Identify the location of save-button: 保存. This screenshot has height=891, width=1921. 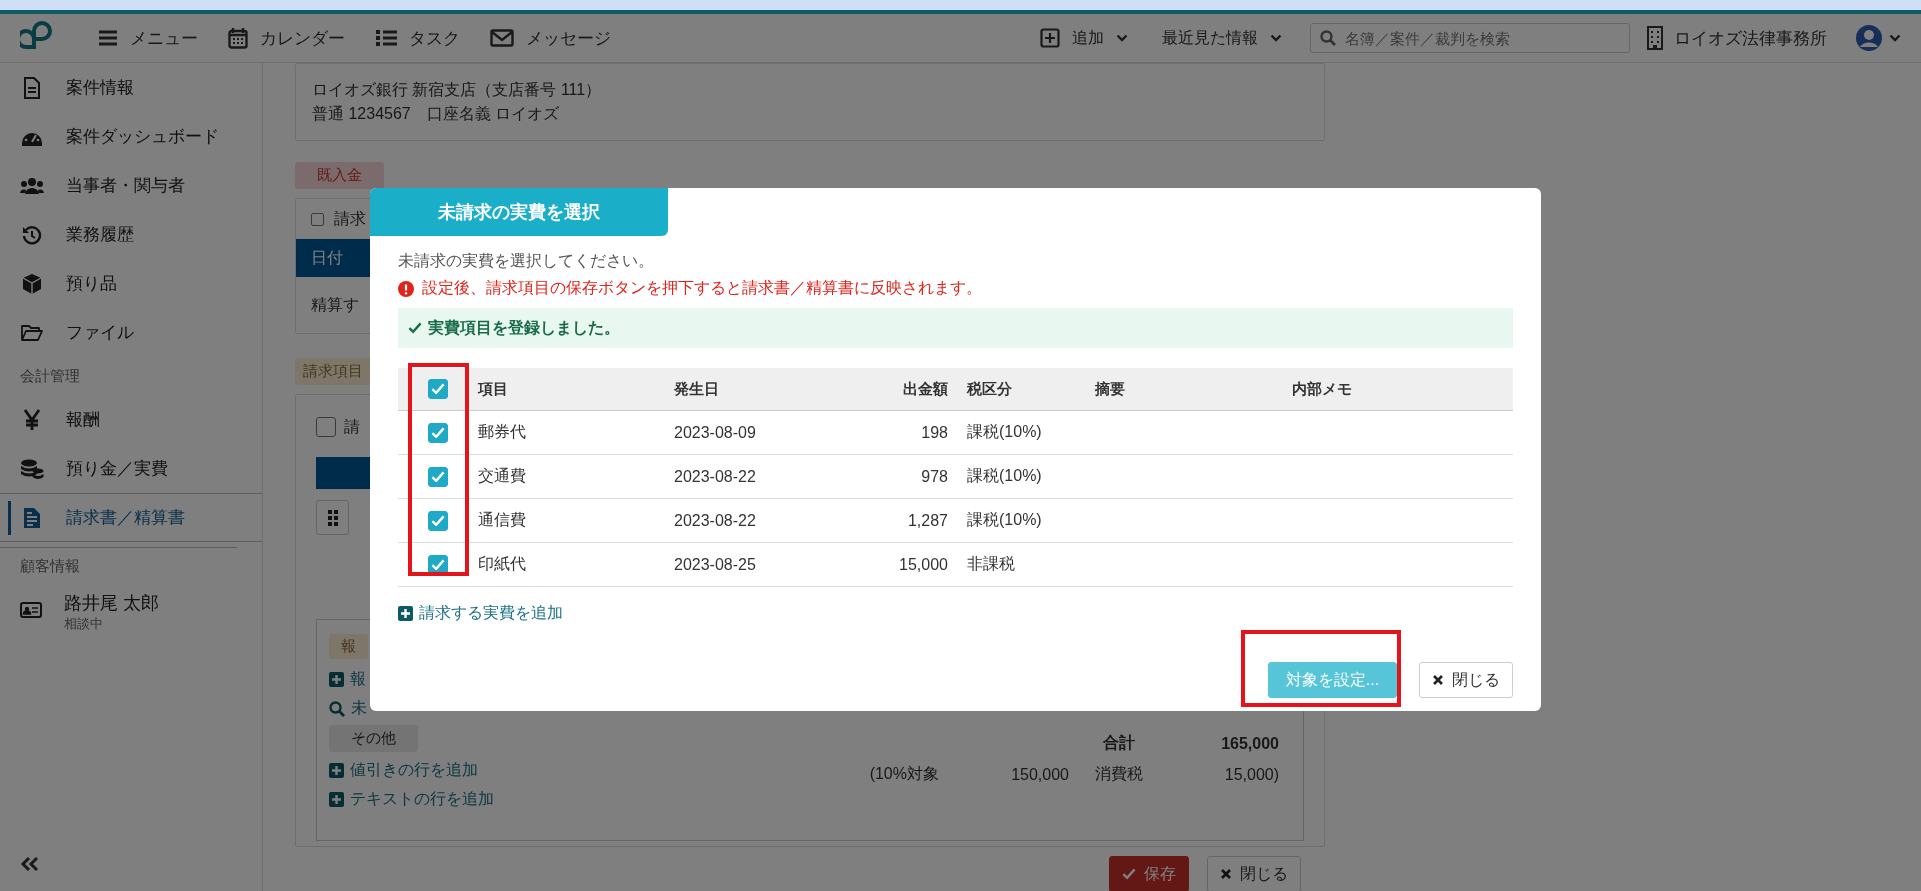
(1149, 873).